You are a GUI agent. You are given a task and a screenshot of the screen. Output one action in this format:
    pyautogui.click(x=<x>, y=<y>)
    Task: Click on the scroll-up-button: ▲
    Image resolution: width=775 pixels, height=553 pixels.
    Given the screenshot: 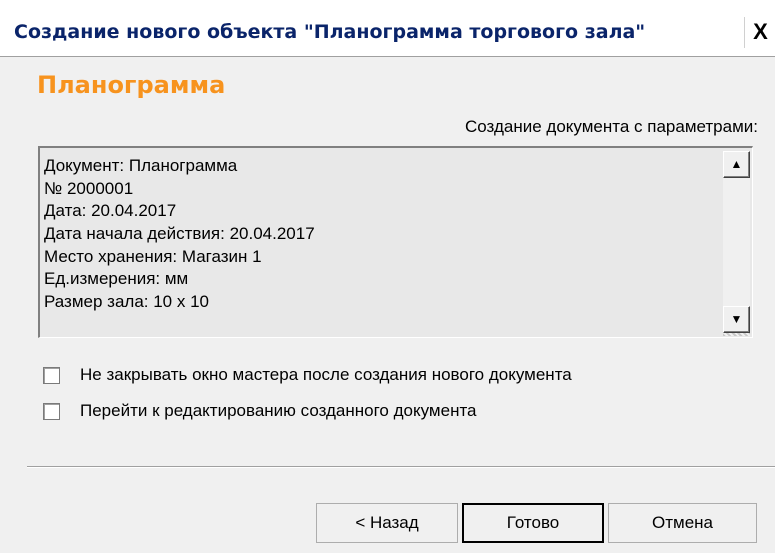 What is the action you would take?
    pyautogui.click(x=736, y=164)
    